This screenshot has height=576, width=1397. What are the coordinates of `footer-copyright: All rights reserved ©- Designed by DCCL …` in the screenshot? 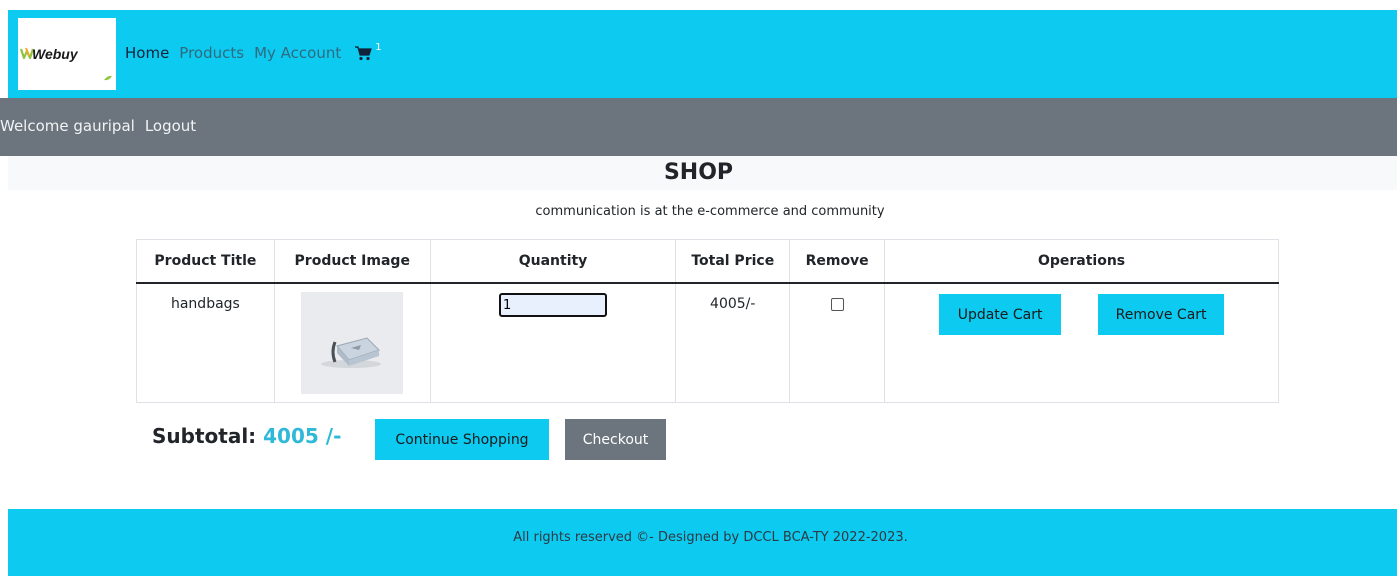 It's located at (710, 537).